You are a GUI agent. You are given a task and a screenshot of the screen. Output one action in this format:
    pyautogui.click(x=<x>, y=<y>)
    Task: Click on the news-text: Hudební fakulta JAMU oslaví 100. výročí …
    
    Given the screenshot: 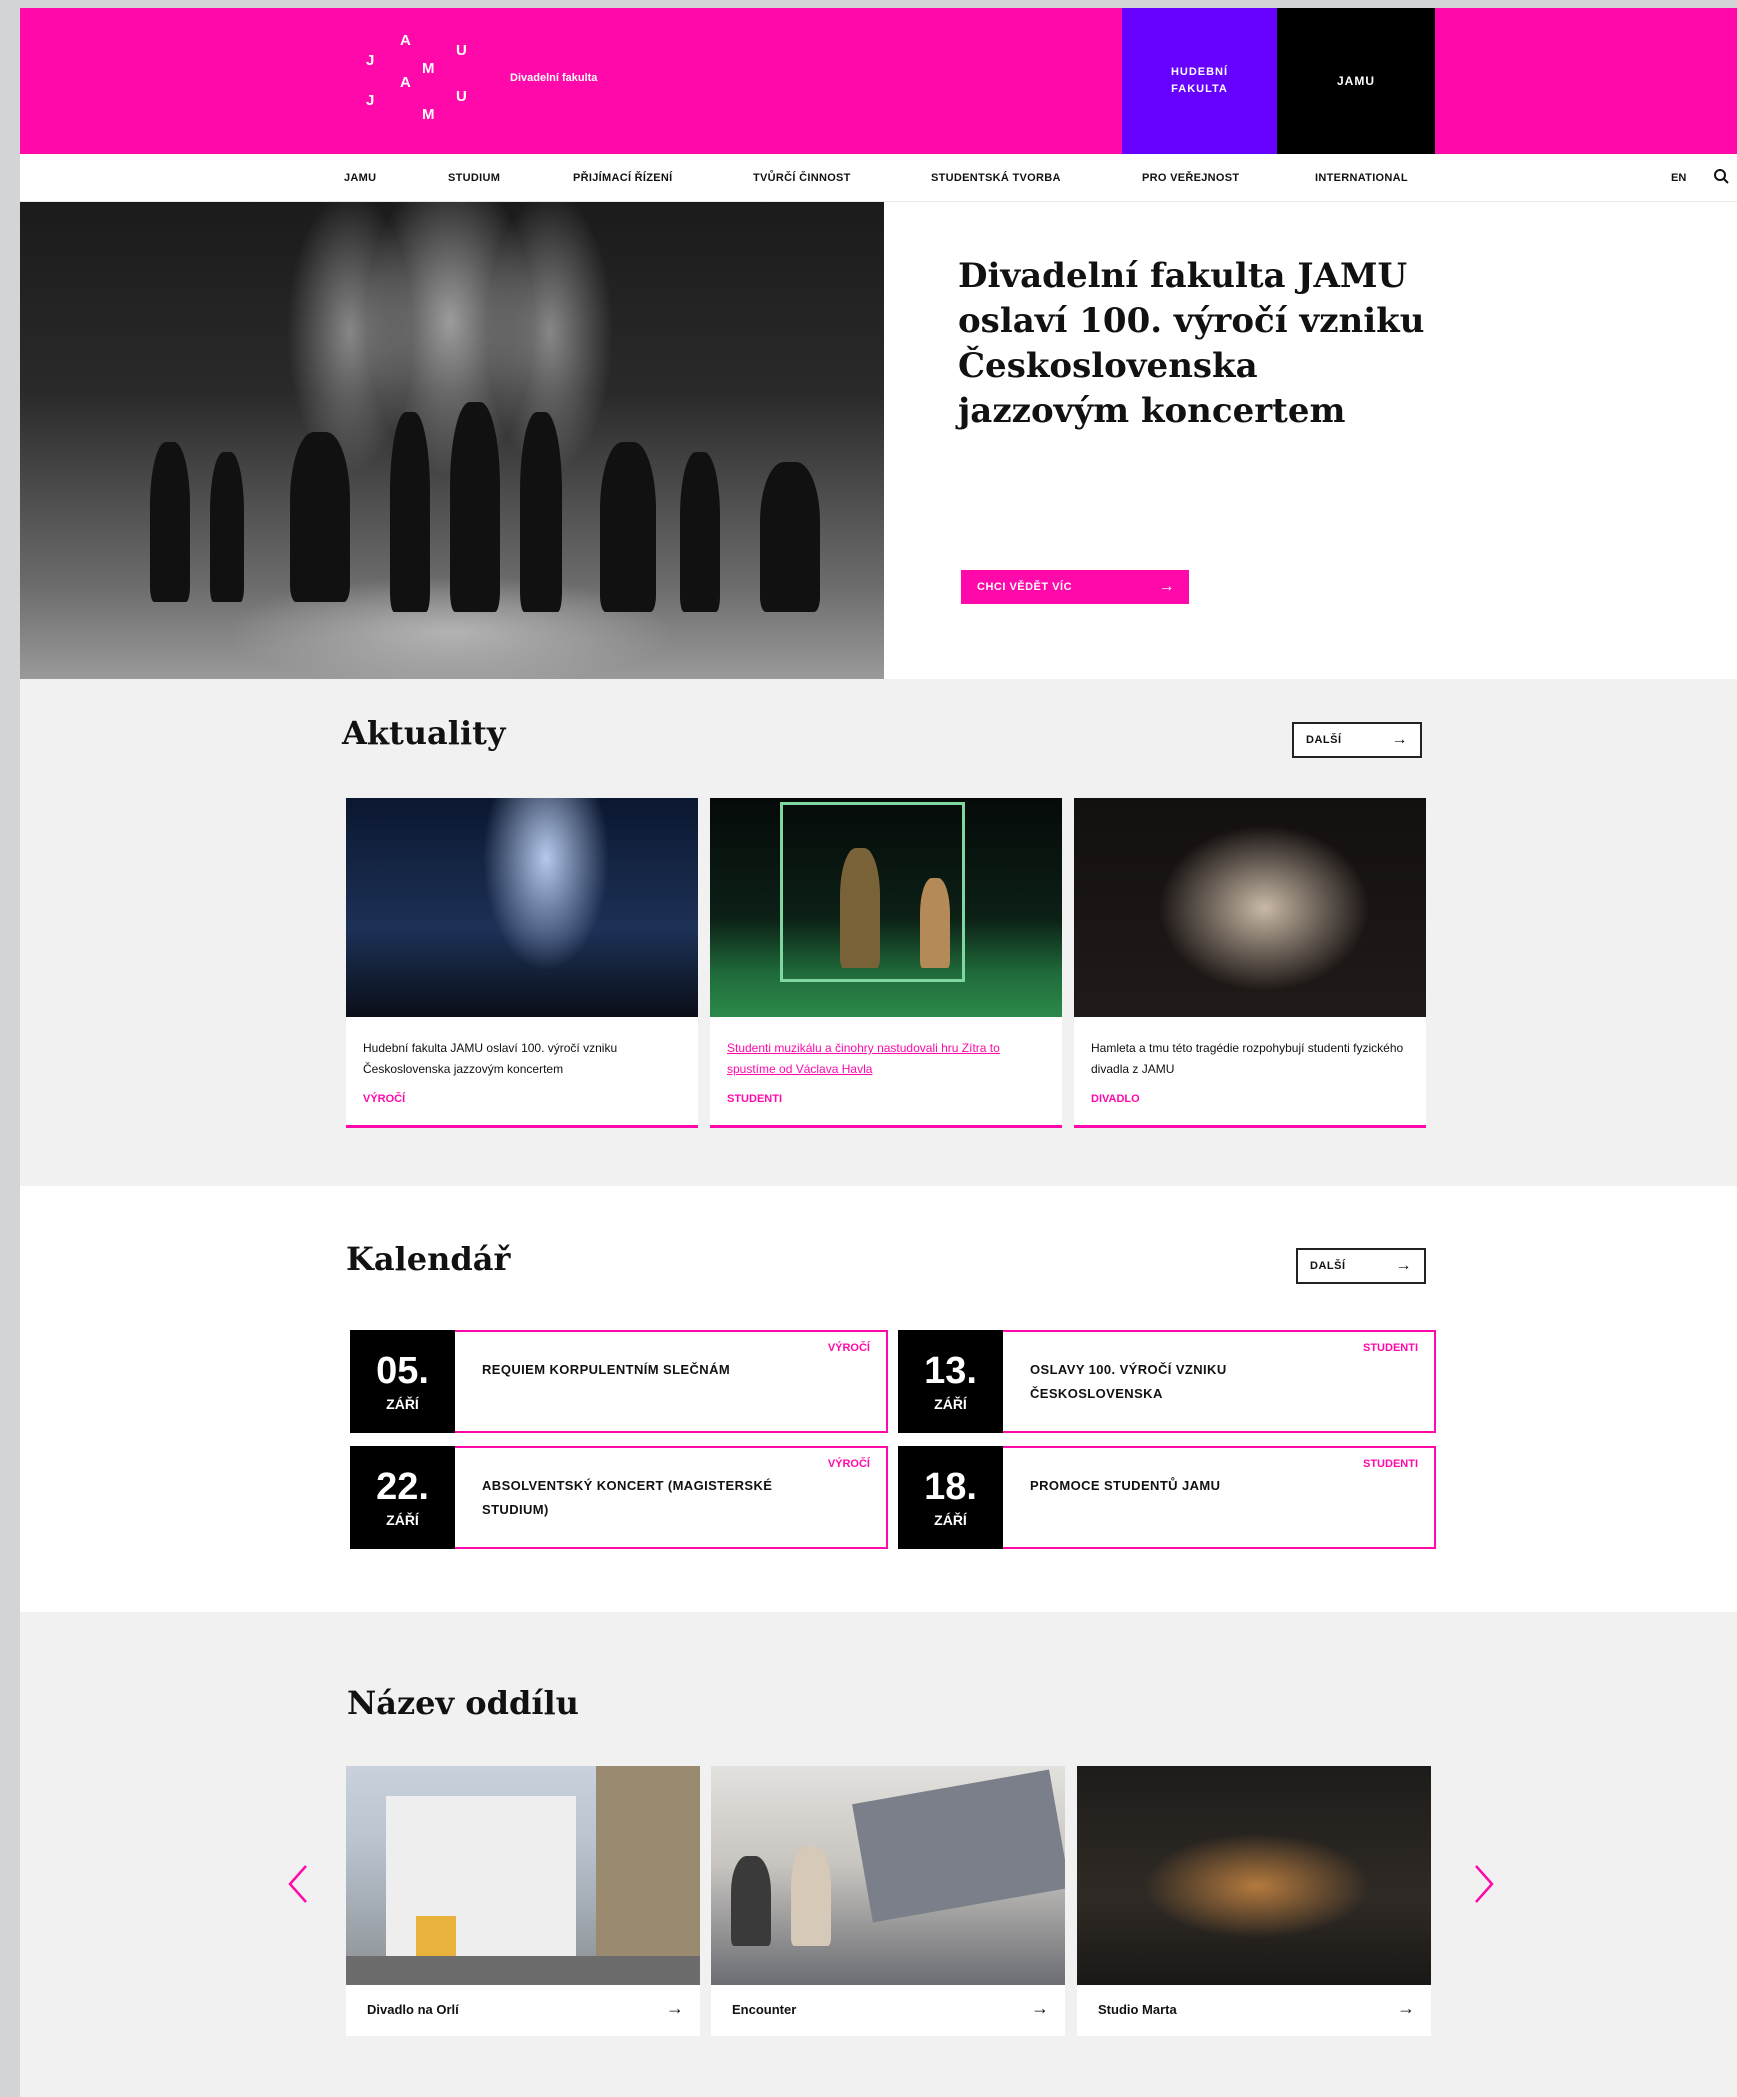 What is the action you would take?
    pyautogui.click(x=523, y=1059)
    